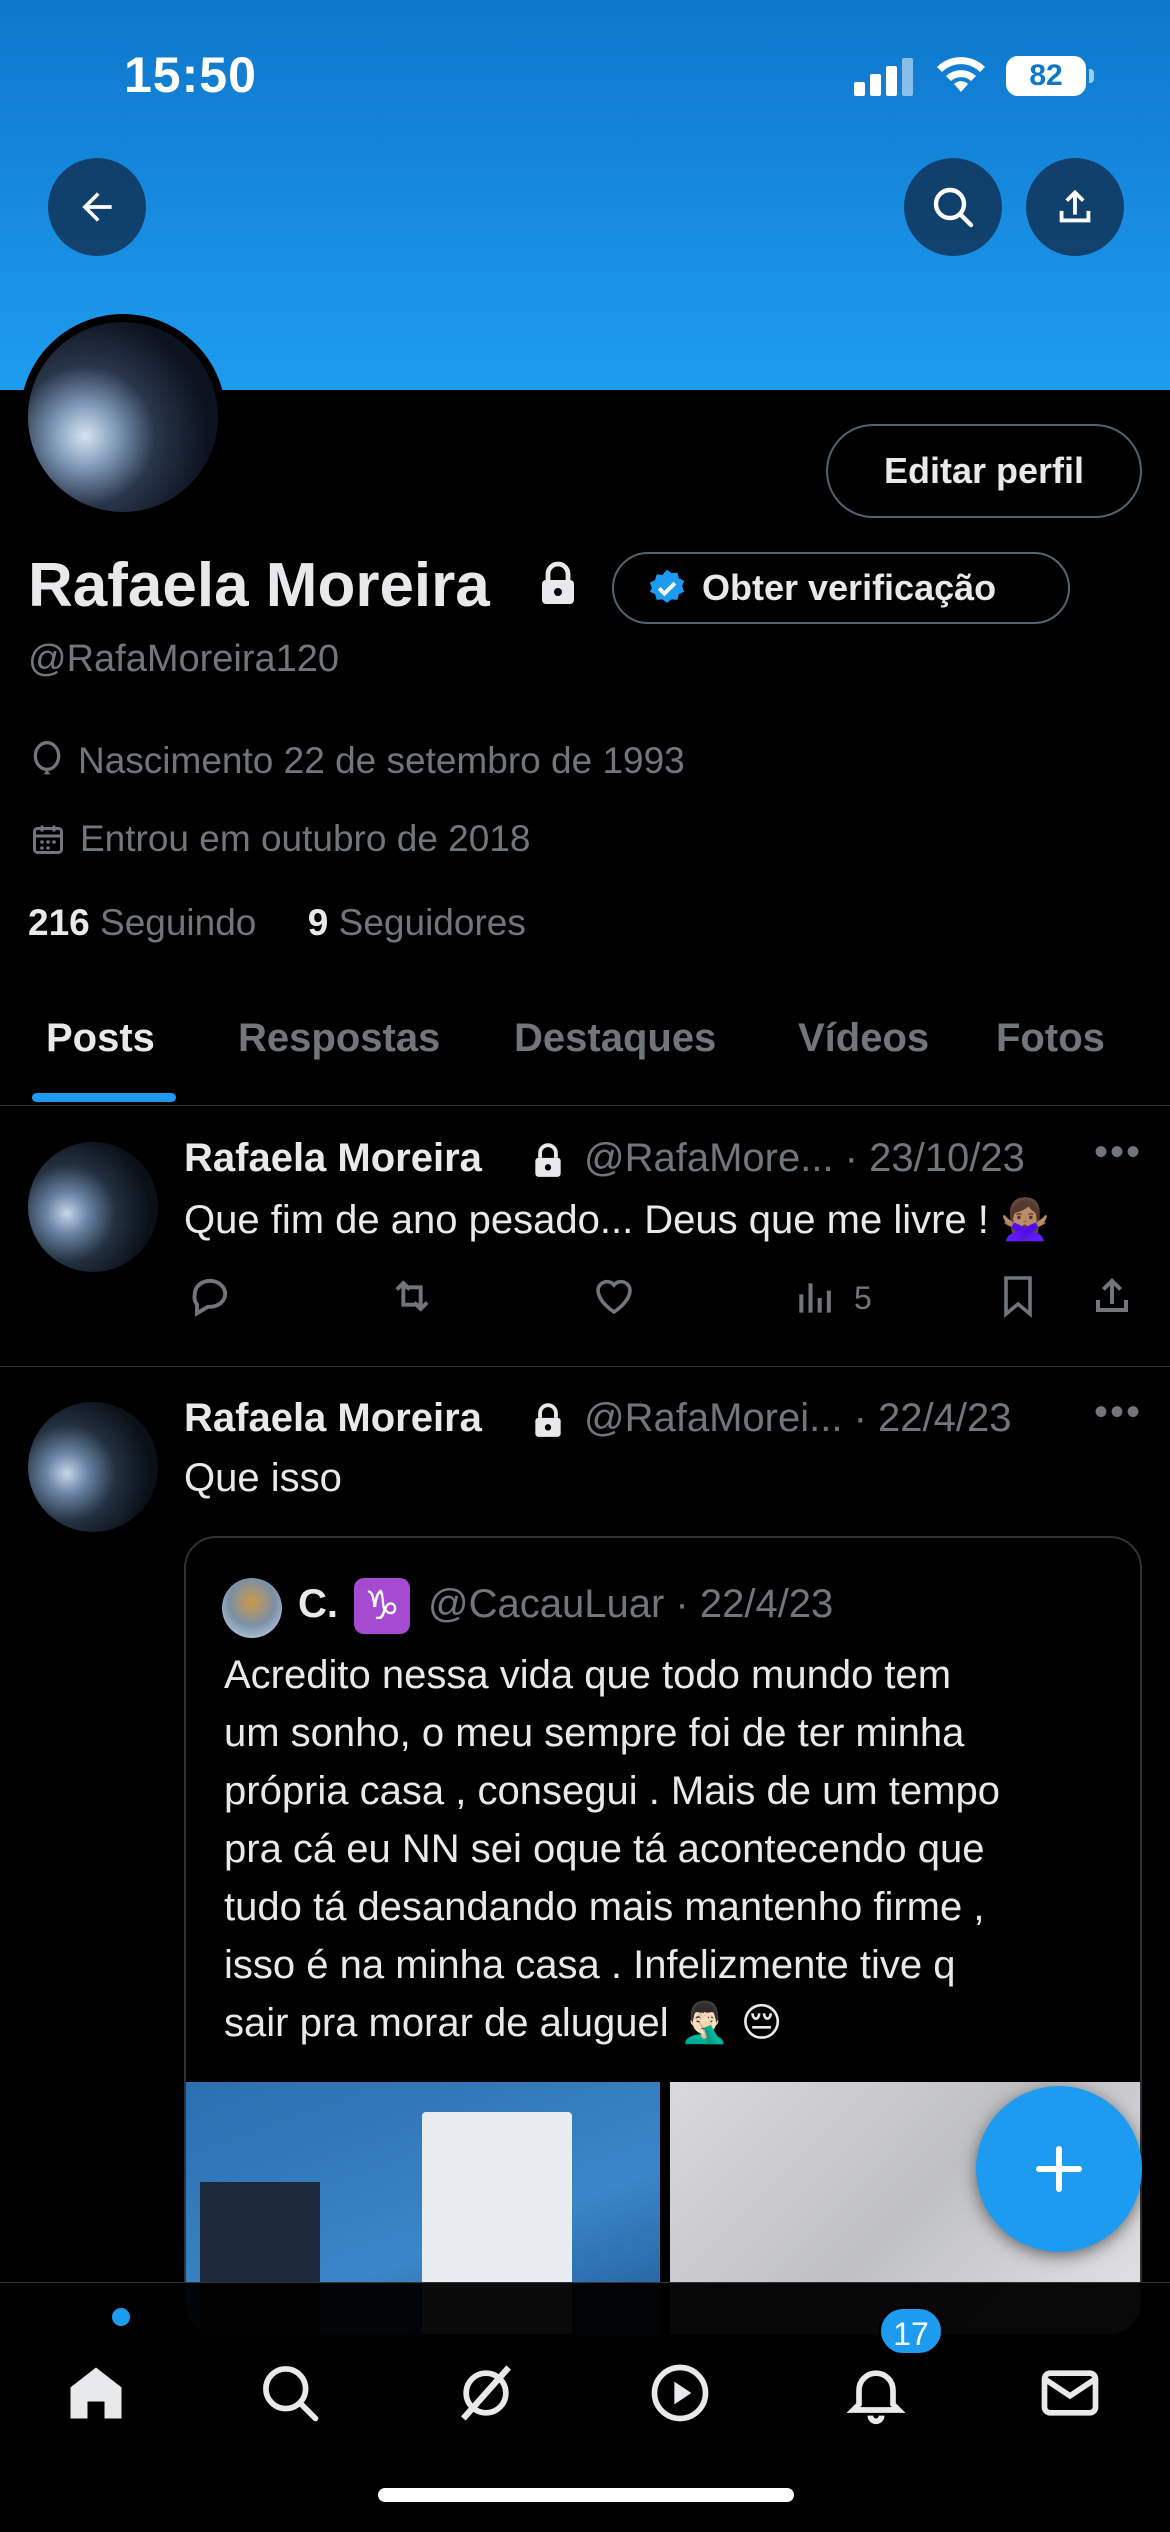 Image resolution: width=1170 pixels, height=2532 pixels. What do you see at coordinates (318, 1604) in the screenshot?
I see `quoted-author-name: C.` at bounding box center [318, 1604].